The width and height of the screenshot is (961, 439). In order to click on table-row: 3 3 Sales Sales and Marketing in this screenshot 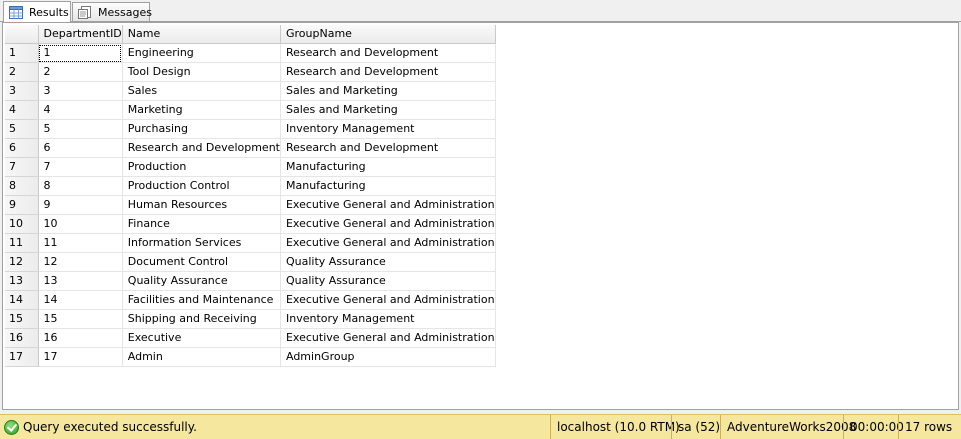, I will do `click(250, 91)`.